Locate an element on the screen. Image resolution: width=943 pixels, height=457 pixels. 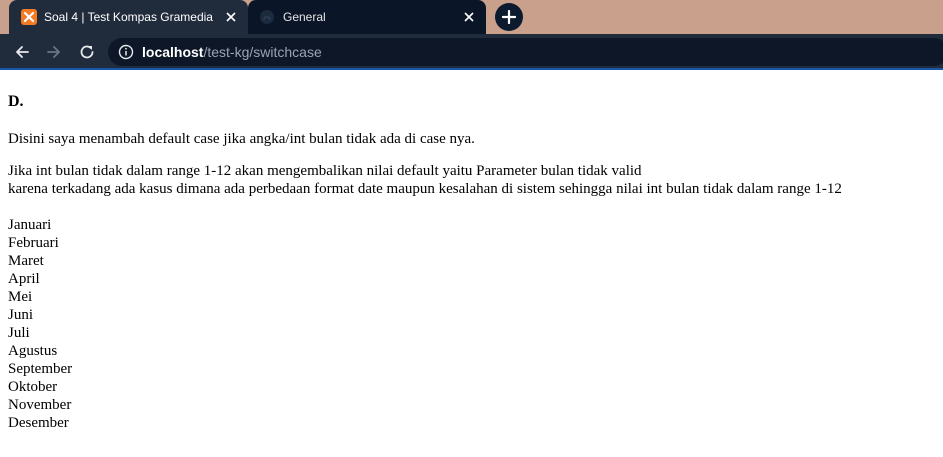
tab-title: General is located at coordinates (304, 17).